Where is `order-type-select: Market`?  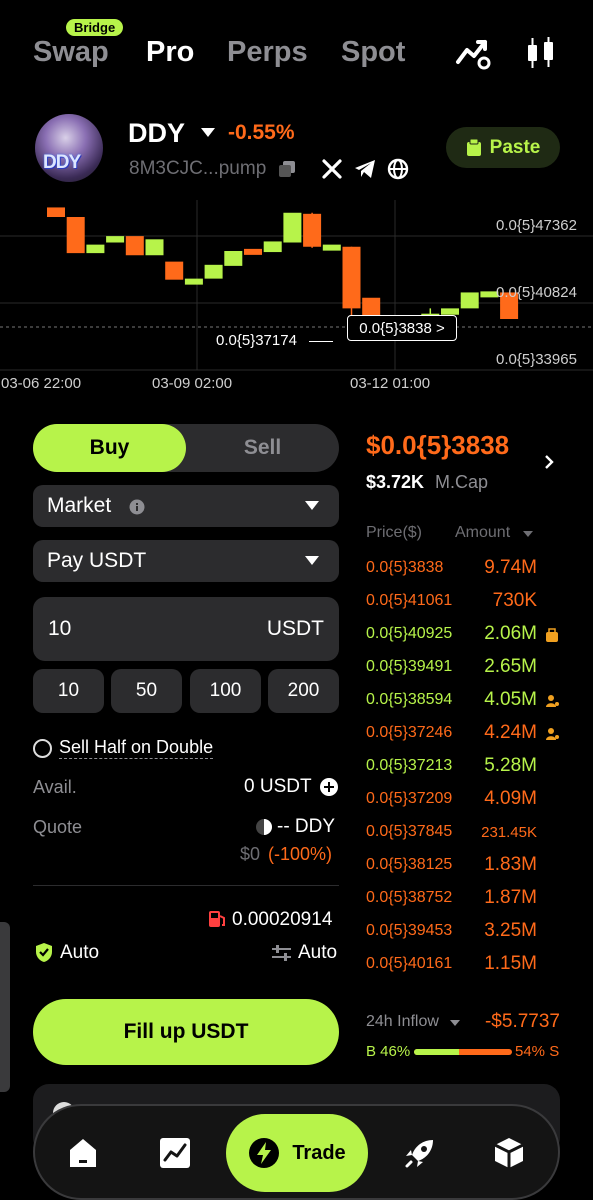 order-type-select: Market is located at coordinates (186, 506).